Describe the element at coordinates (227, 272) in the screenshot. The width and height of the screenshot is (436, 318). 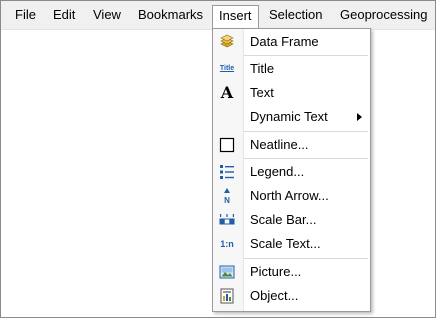
I see `picture-icon` at that location.